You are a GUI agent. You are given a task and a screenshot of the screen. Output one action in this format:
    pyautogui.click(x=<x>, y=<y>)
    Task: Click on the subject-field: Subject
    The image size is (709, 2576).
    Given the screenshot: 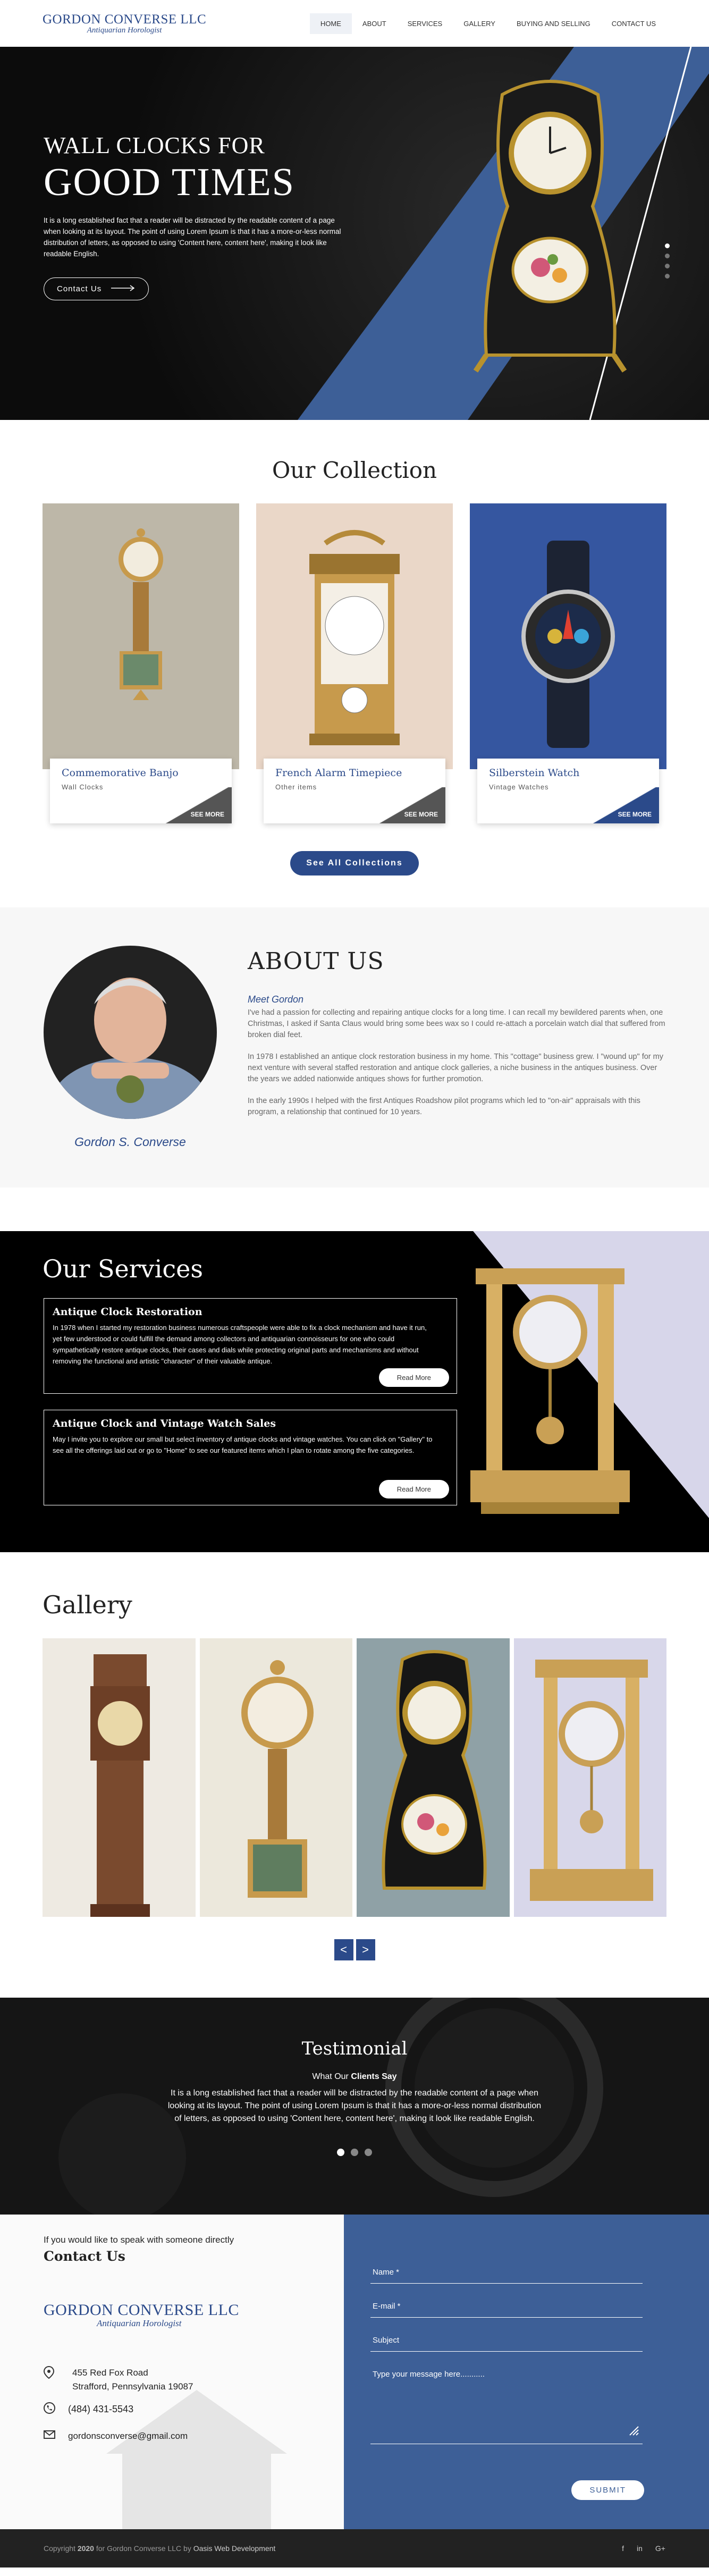 What is the action you would take?
    pyautogui.click(x=506, y=2340)
    